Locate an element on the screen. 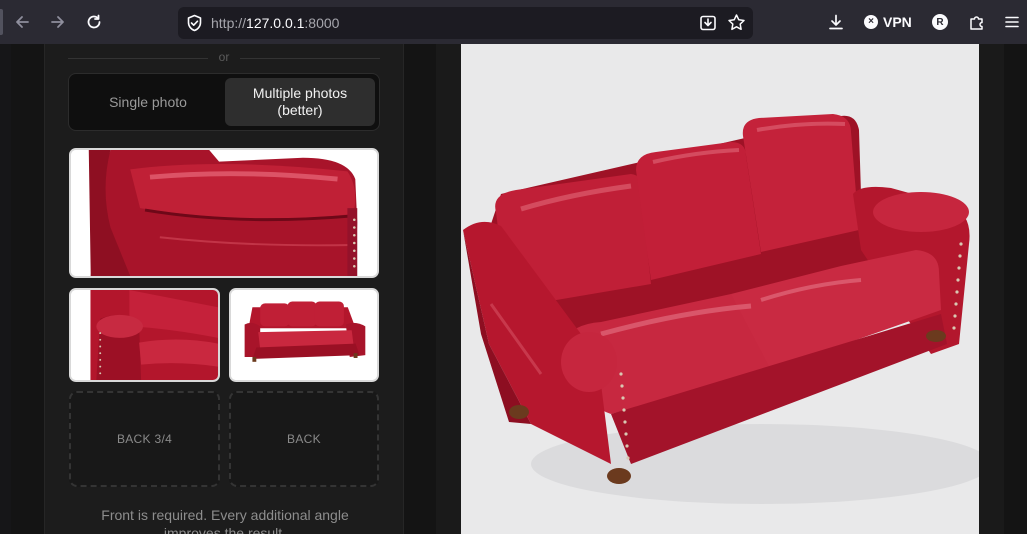 The height and width of the screenshot is (534, 1027). forward-arrow-icon is located at coordinates (58, 22).